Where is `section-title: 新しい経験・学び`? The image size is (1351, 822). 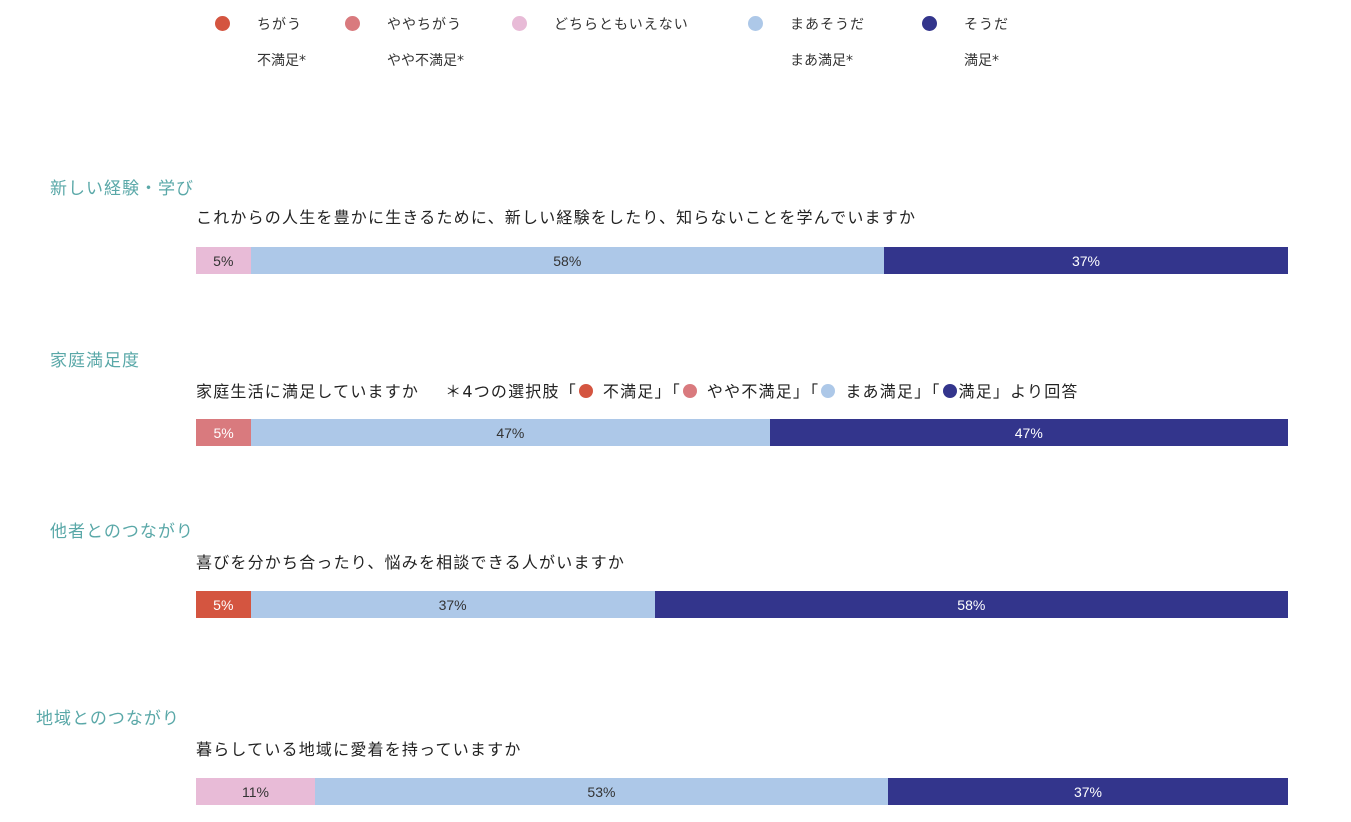 section-title: 新しい経験・学び is located at coordinates (122, 189).